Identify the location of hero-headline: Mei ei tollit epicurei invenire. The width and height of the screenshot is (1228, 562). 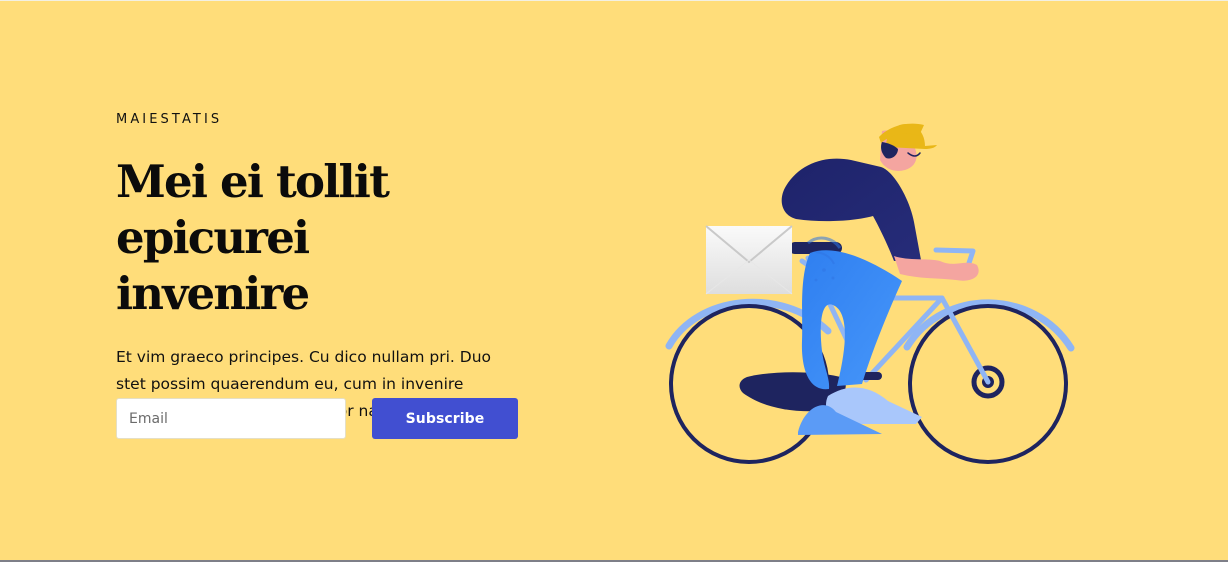
(311, 238).